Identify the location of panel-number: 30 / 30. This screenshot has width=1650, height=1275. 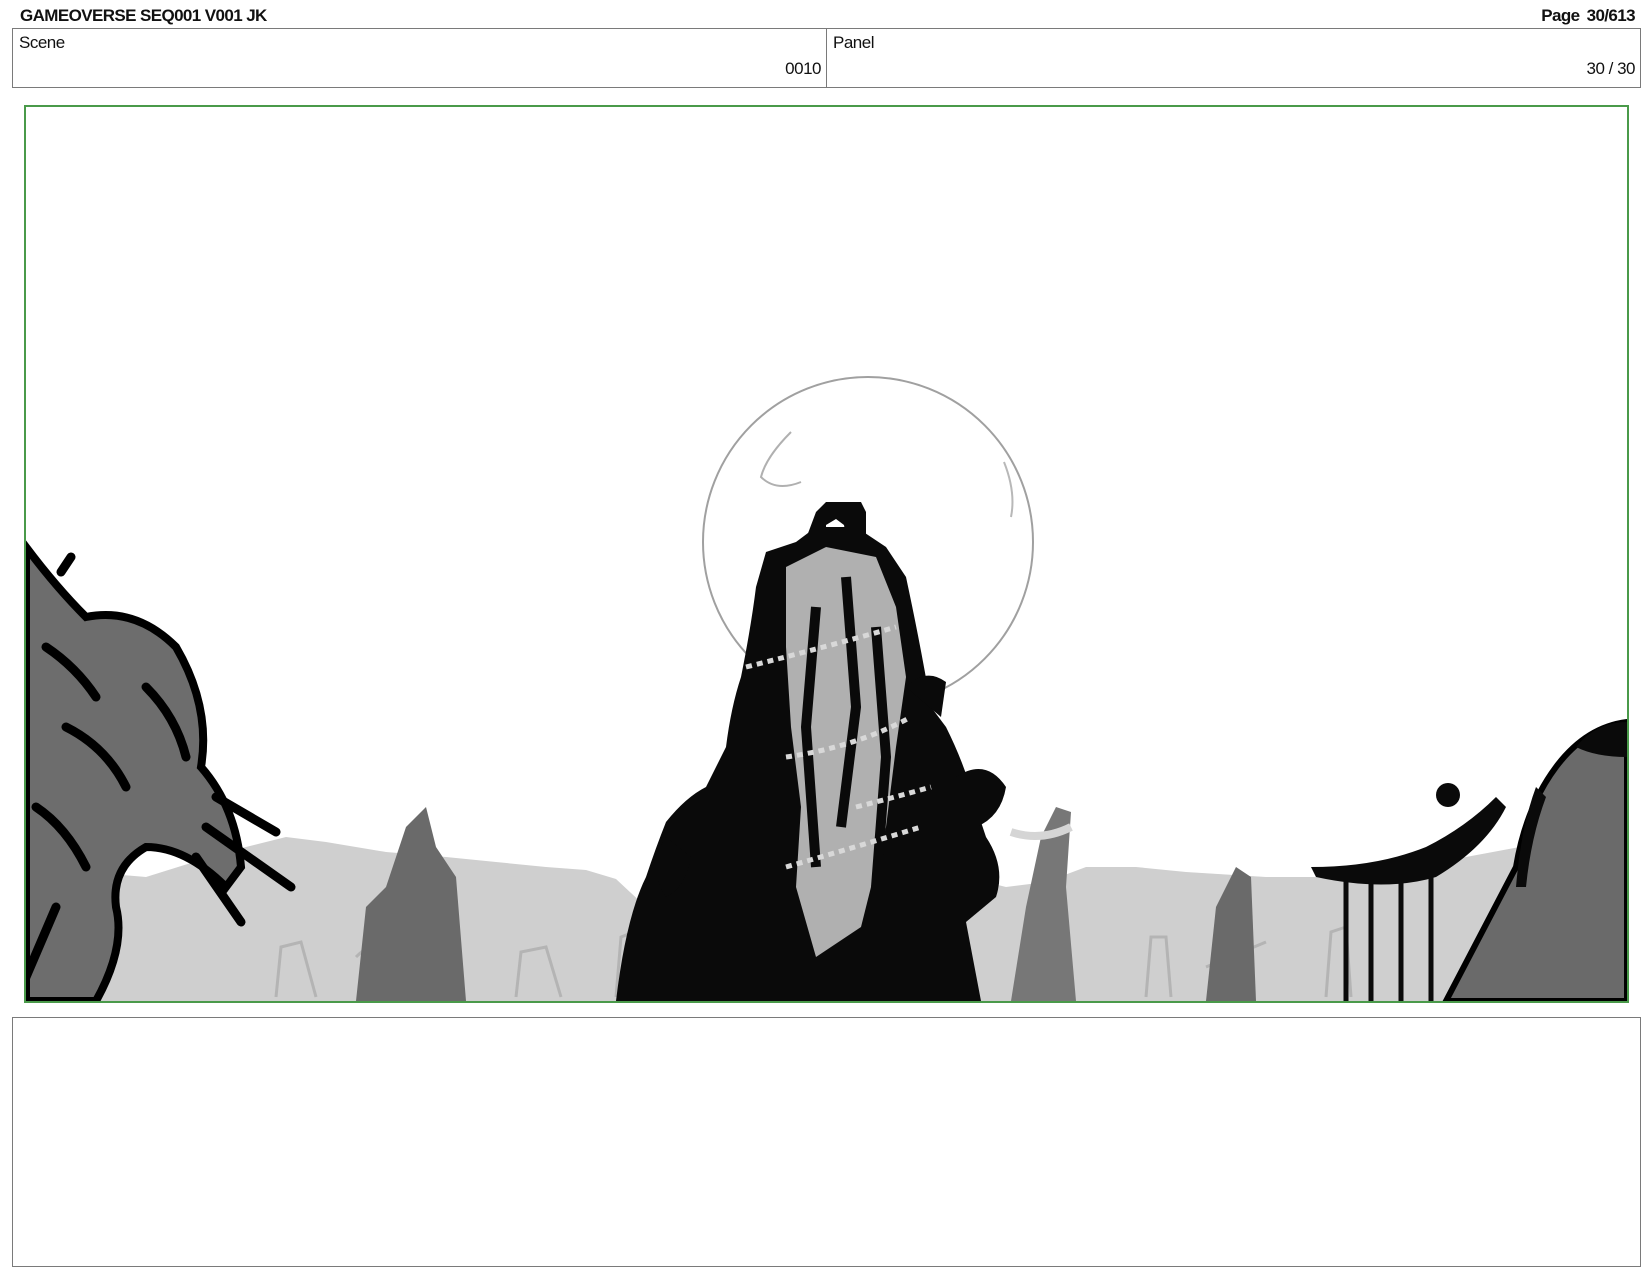
(1611, 68).